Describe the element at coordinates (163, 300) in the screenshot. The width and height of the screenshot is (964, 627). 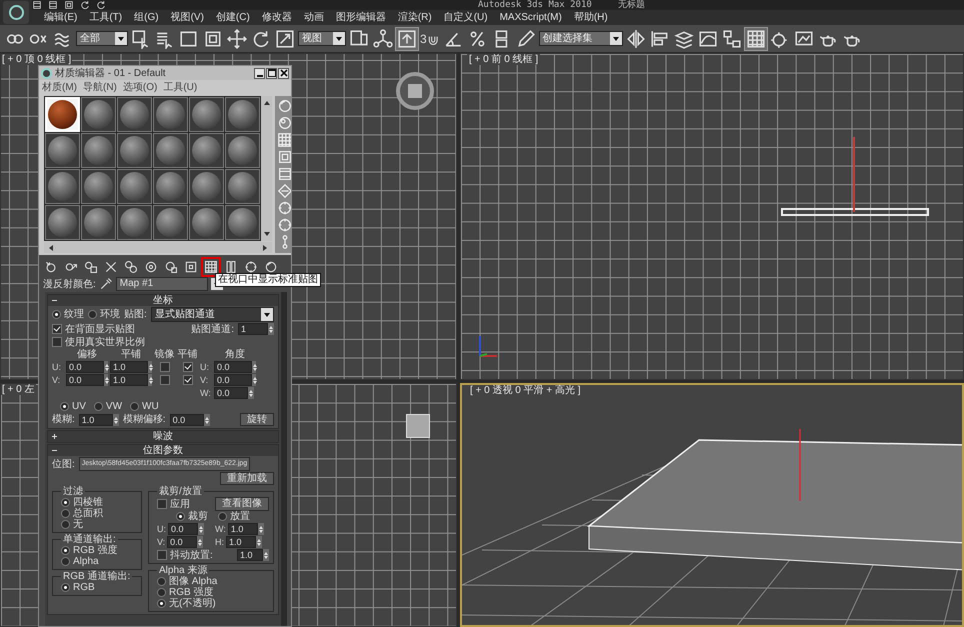
I see `rollout-title: 坐标` at that location.